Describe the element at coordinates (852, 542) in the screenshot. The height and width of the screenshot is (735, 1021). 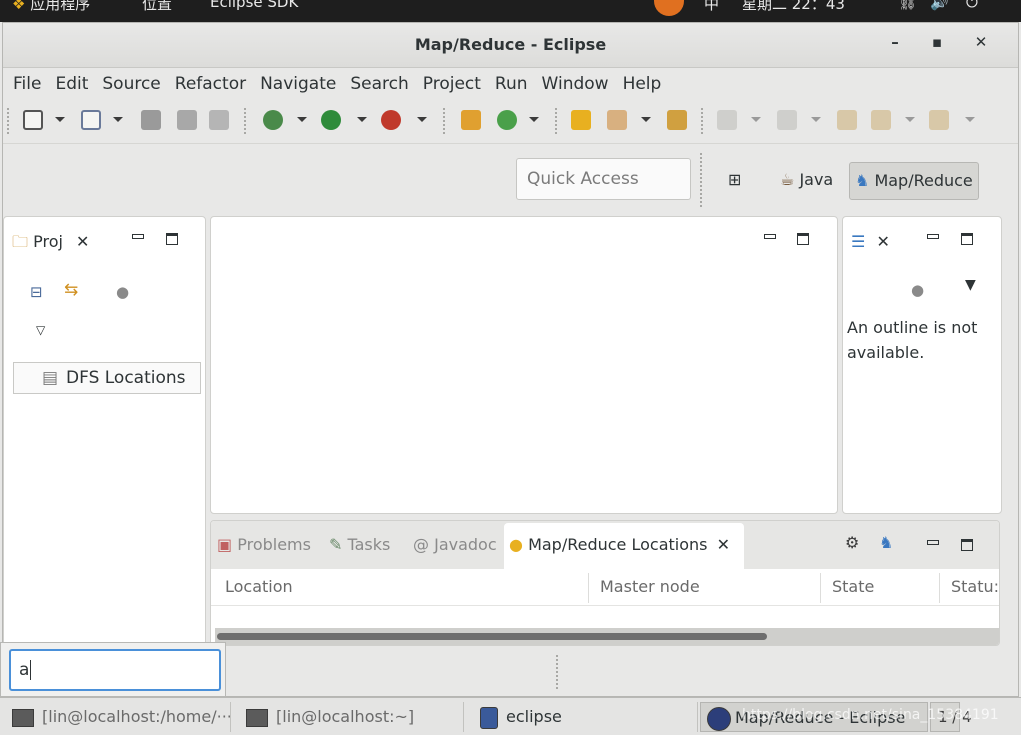
I see `new-hadoop-location-icon: ⚙` at that location.